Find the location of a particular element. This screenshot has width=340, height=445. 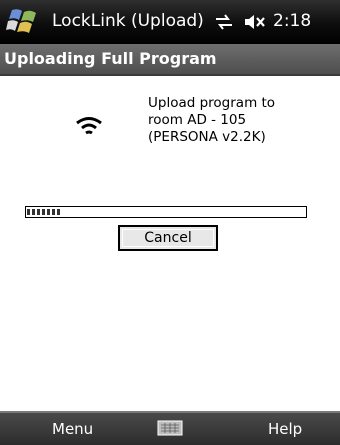

volume-muted-icon is located at coordinates (255, 22).